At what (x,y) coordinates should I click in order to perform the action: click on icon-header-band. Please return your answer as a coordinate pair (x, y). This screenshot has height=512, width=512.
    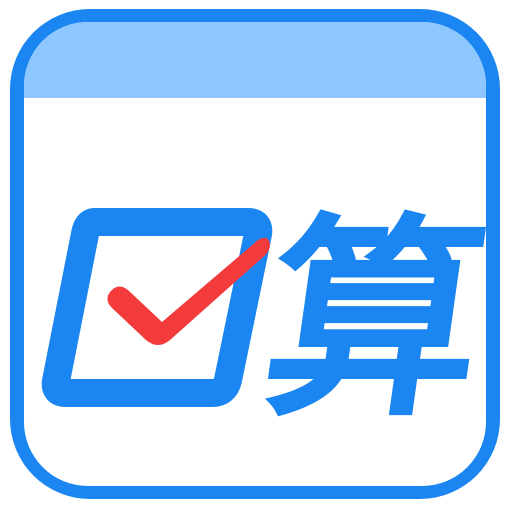
    Looking at the image, I should click on (255, 60).